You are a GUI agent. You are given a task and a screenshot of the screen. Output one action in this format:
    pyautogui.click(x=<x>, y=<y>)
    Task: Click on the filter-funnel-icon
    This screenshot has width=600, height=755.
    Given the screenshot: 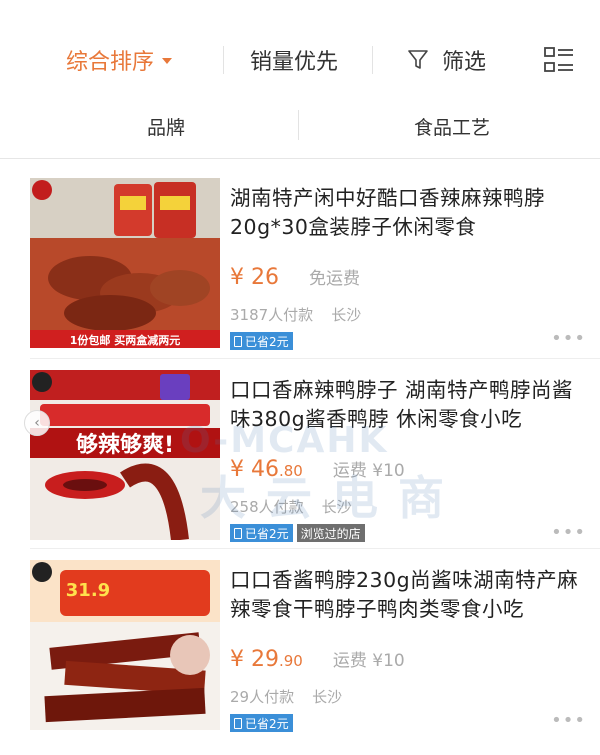 What is the action you would take?
    pyautogui.click(x=418, y=59)
    